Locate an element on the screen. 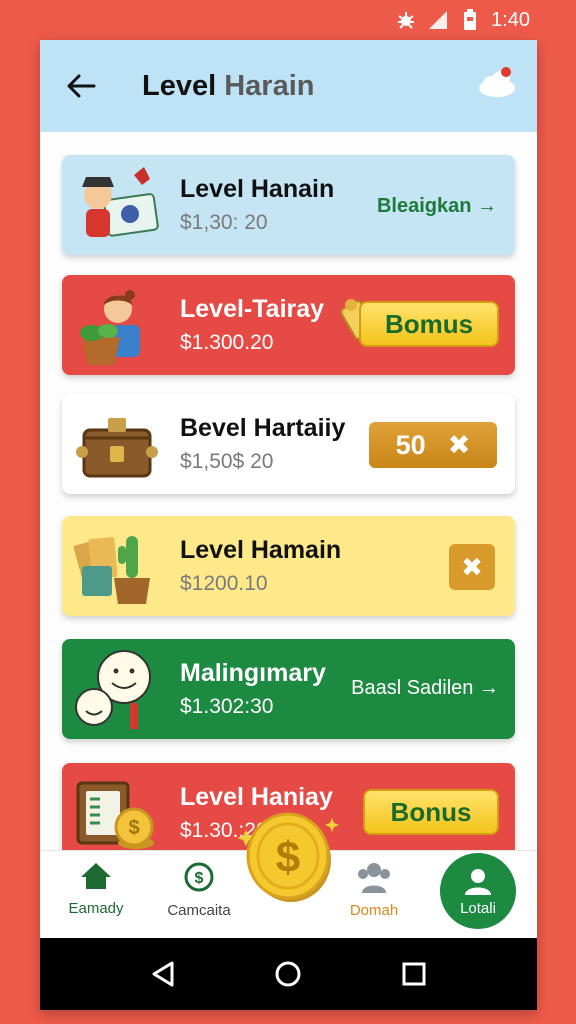 The image size is (576, 1024). recents-square-icon is located at coordinates (414, 974).